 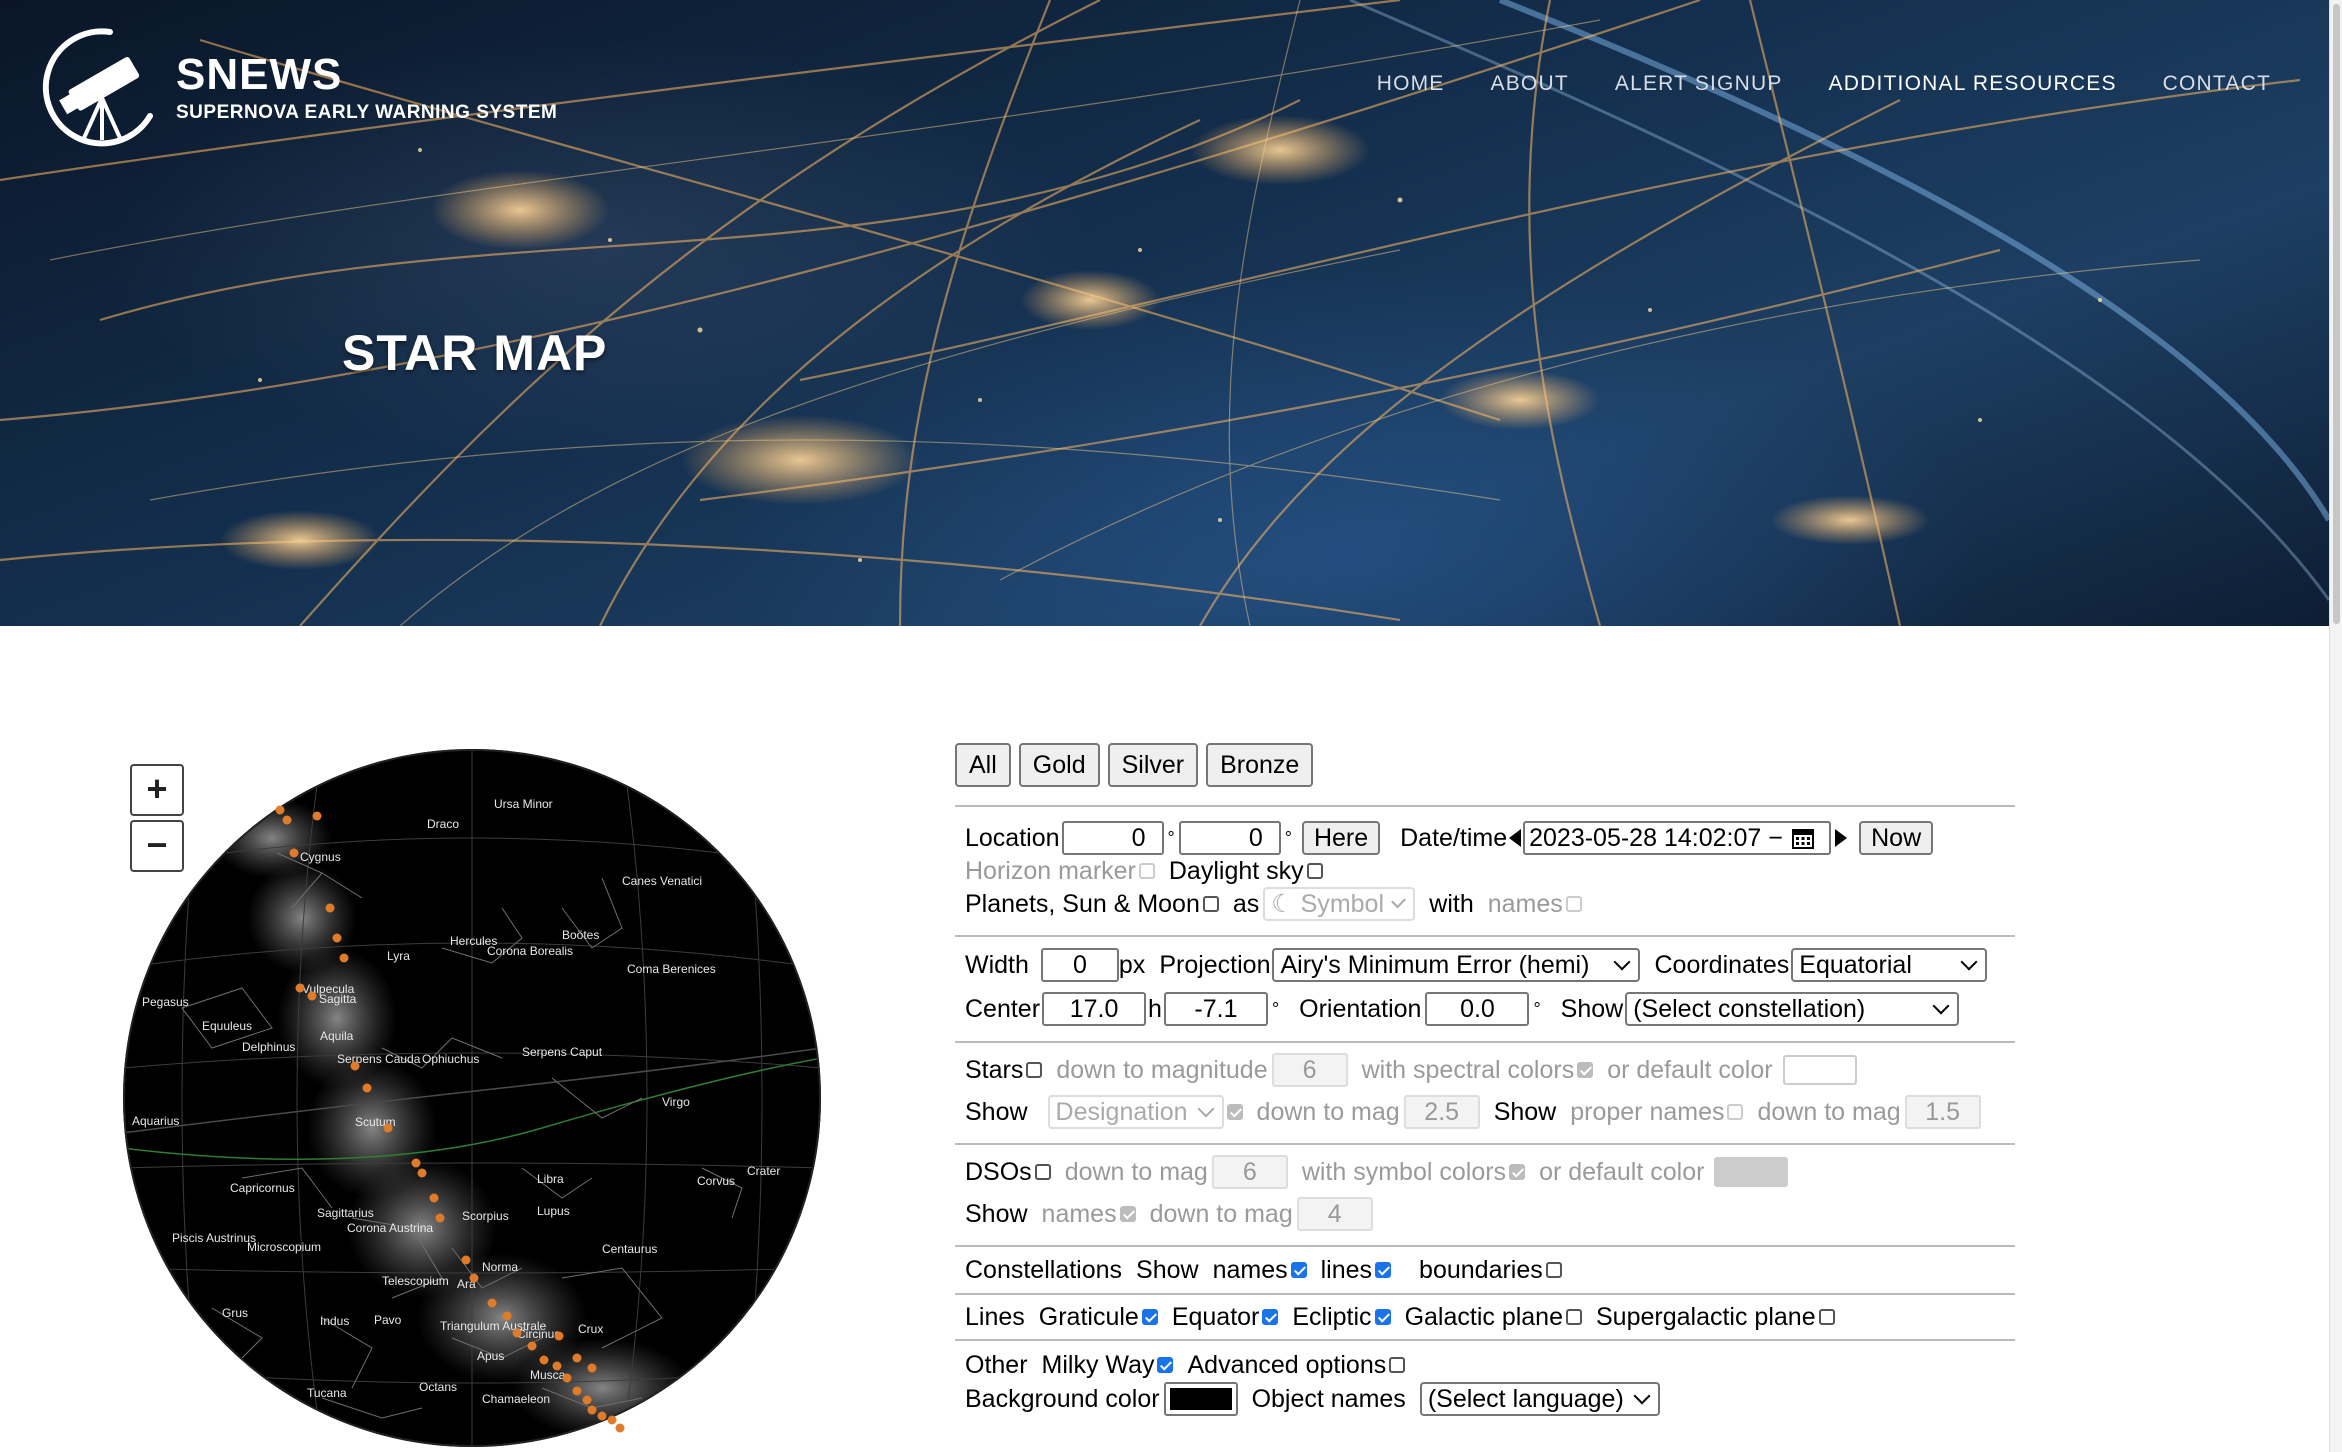 I want to click on ecliptic-checkbox, so click(x=1382, y=1317).